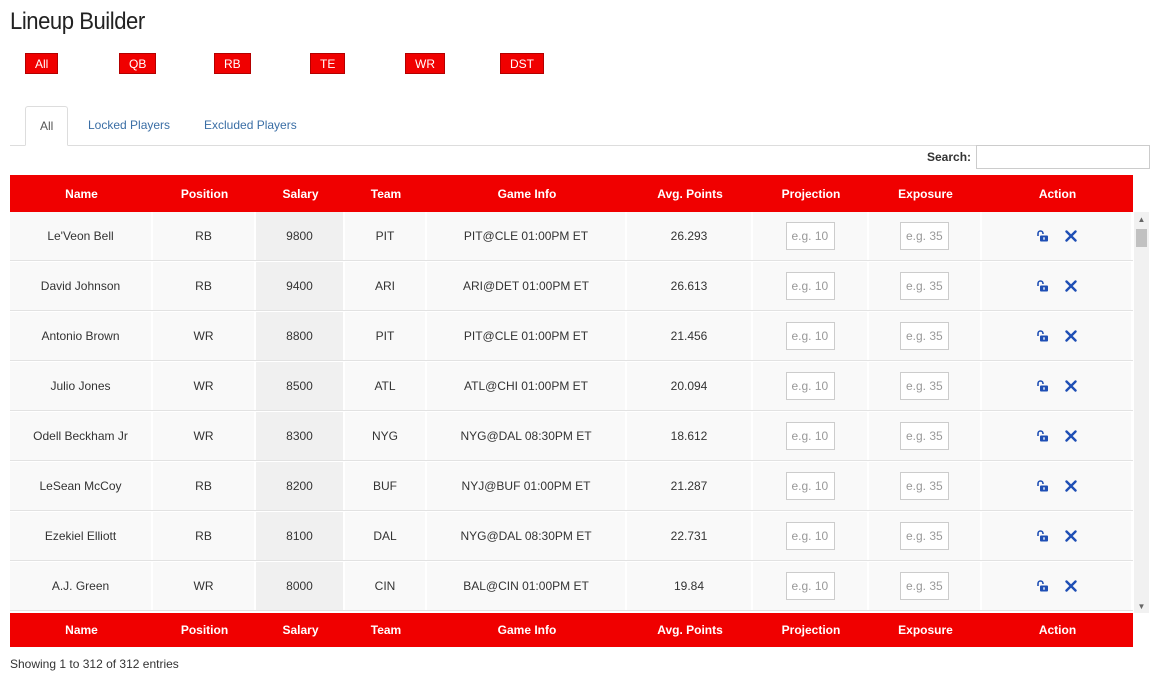  What do you see at coordinates (300, 336) in the screenshot?
I see `salary-cell: 8800` at bounding box center [300, 336].